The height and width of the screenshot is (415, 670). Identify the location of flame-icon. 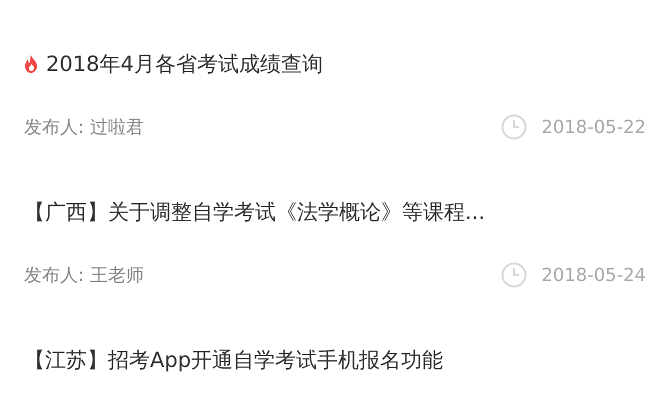
(31, 64).